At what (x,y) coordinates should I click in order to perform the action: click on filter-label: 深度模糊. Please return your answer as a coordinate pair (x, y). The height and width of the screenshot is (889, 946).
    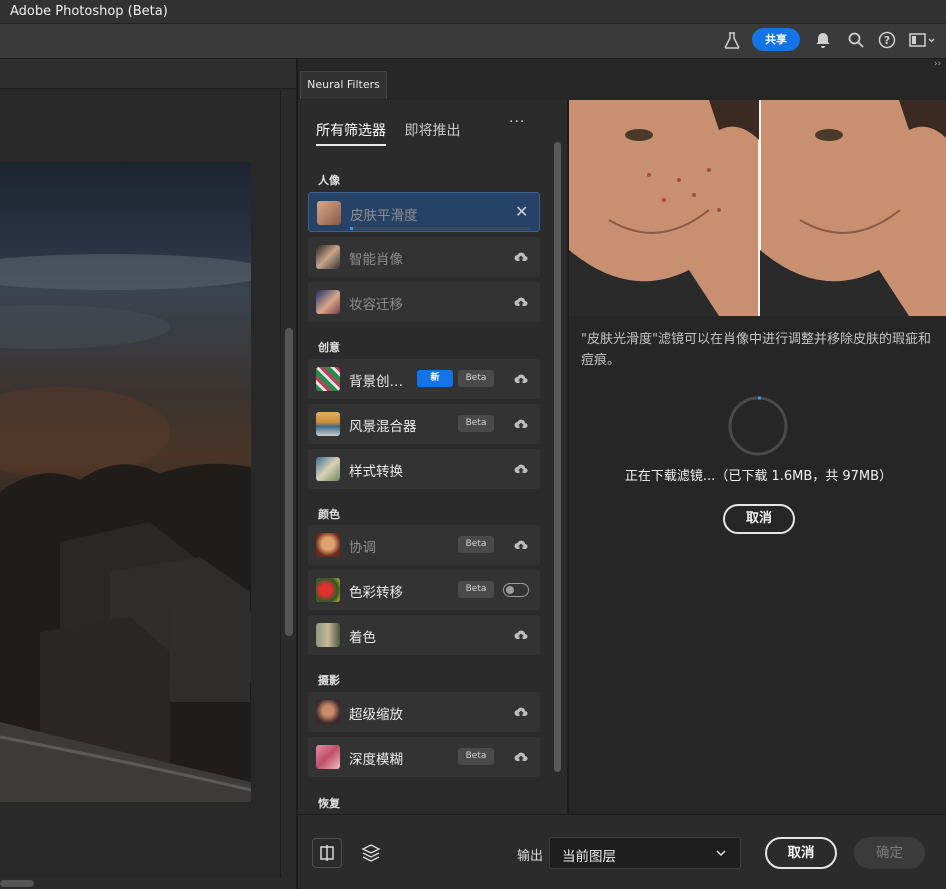
    Looking at the image, I should click on (376, 760).